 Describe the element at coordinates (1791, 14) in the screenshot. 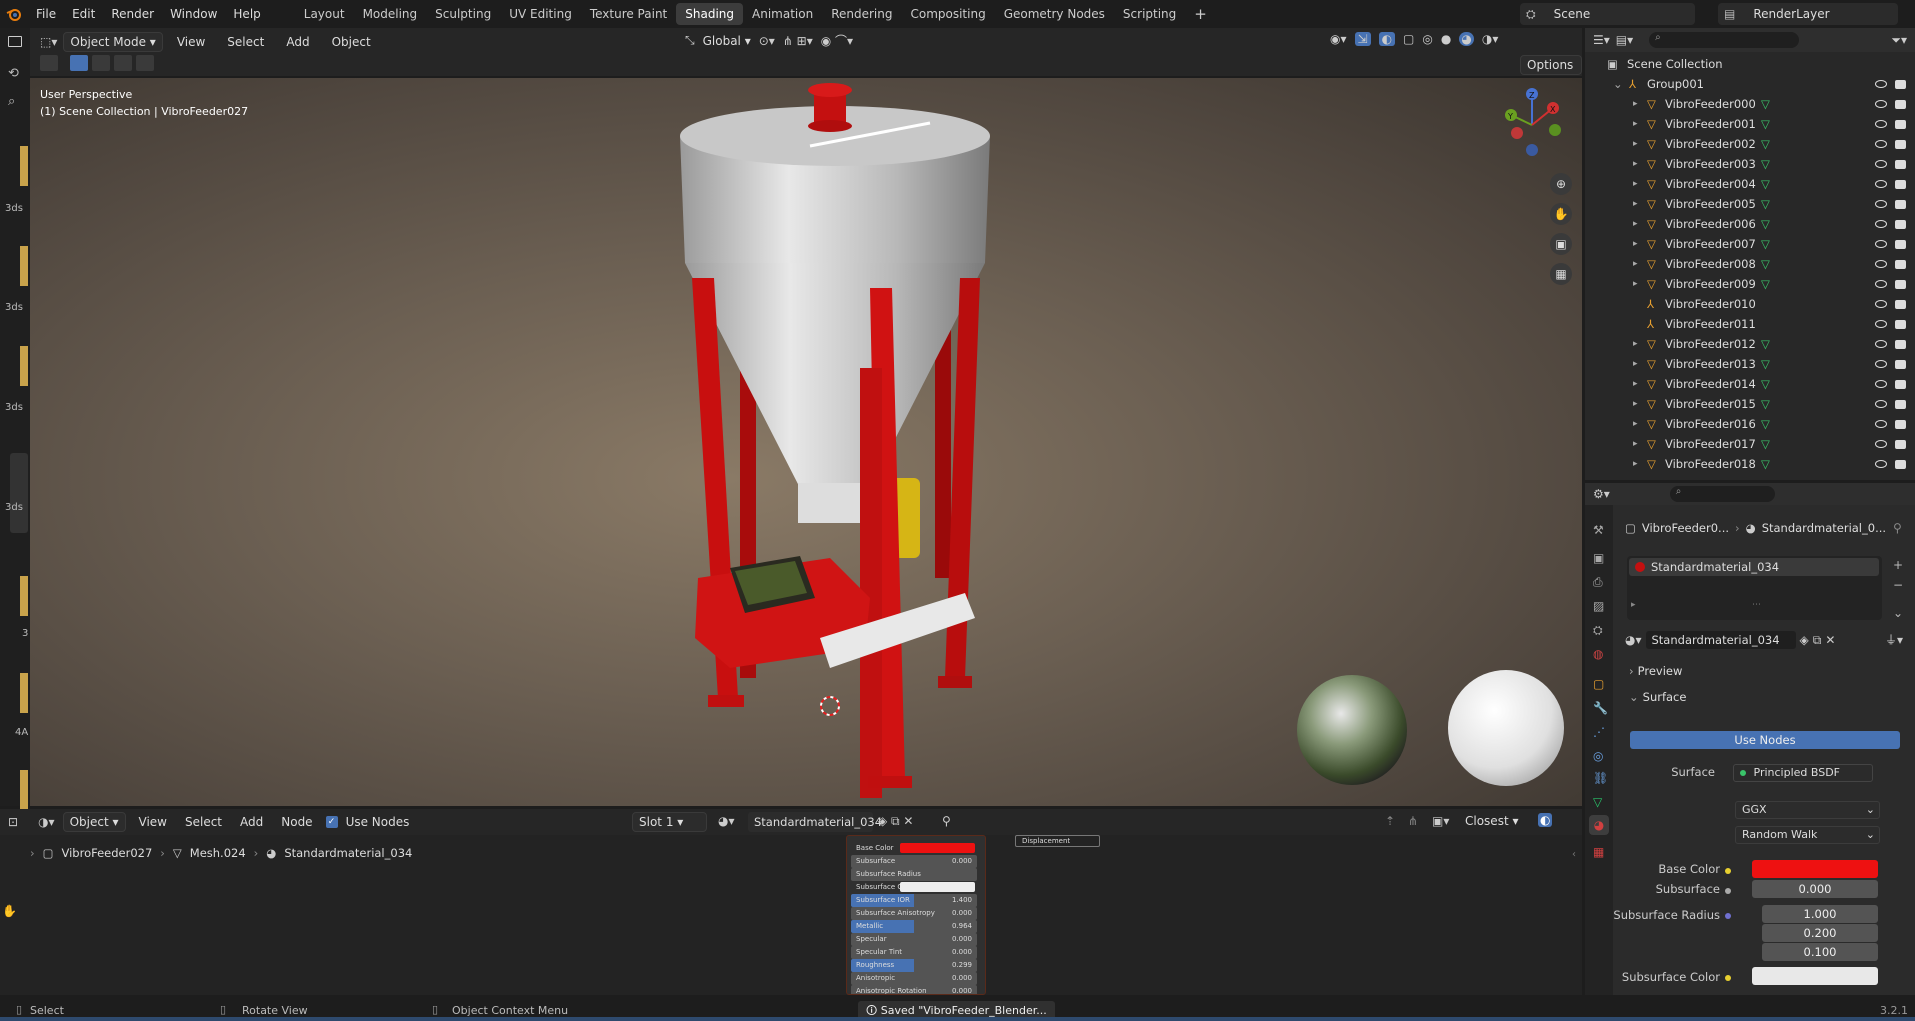

I see `render-layer-name: RenderLayer` at that location.